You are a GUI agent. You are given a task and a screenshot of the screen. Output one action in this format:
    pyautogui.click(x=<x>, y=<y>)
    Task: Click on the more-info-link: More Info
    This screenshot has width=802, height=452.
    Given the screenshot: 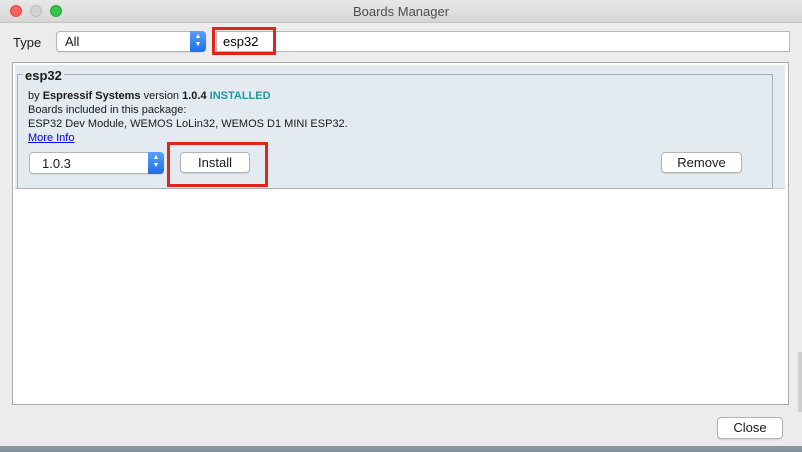 What is the action you would take?
    pyautogui.click(x=51, y=138)
    